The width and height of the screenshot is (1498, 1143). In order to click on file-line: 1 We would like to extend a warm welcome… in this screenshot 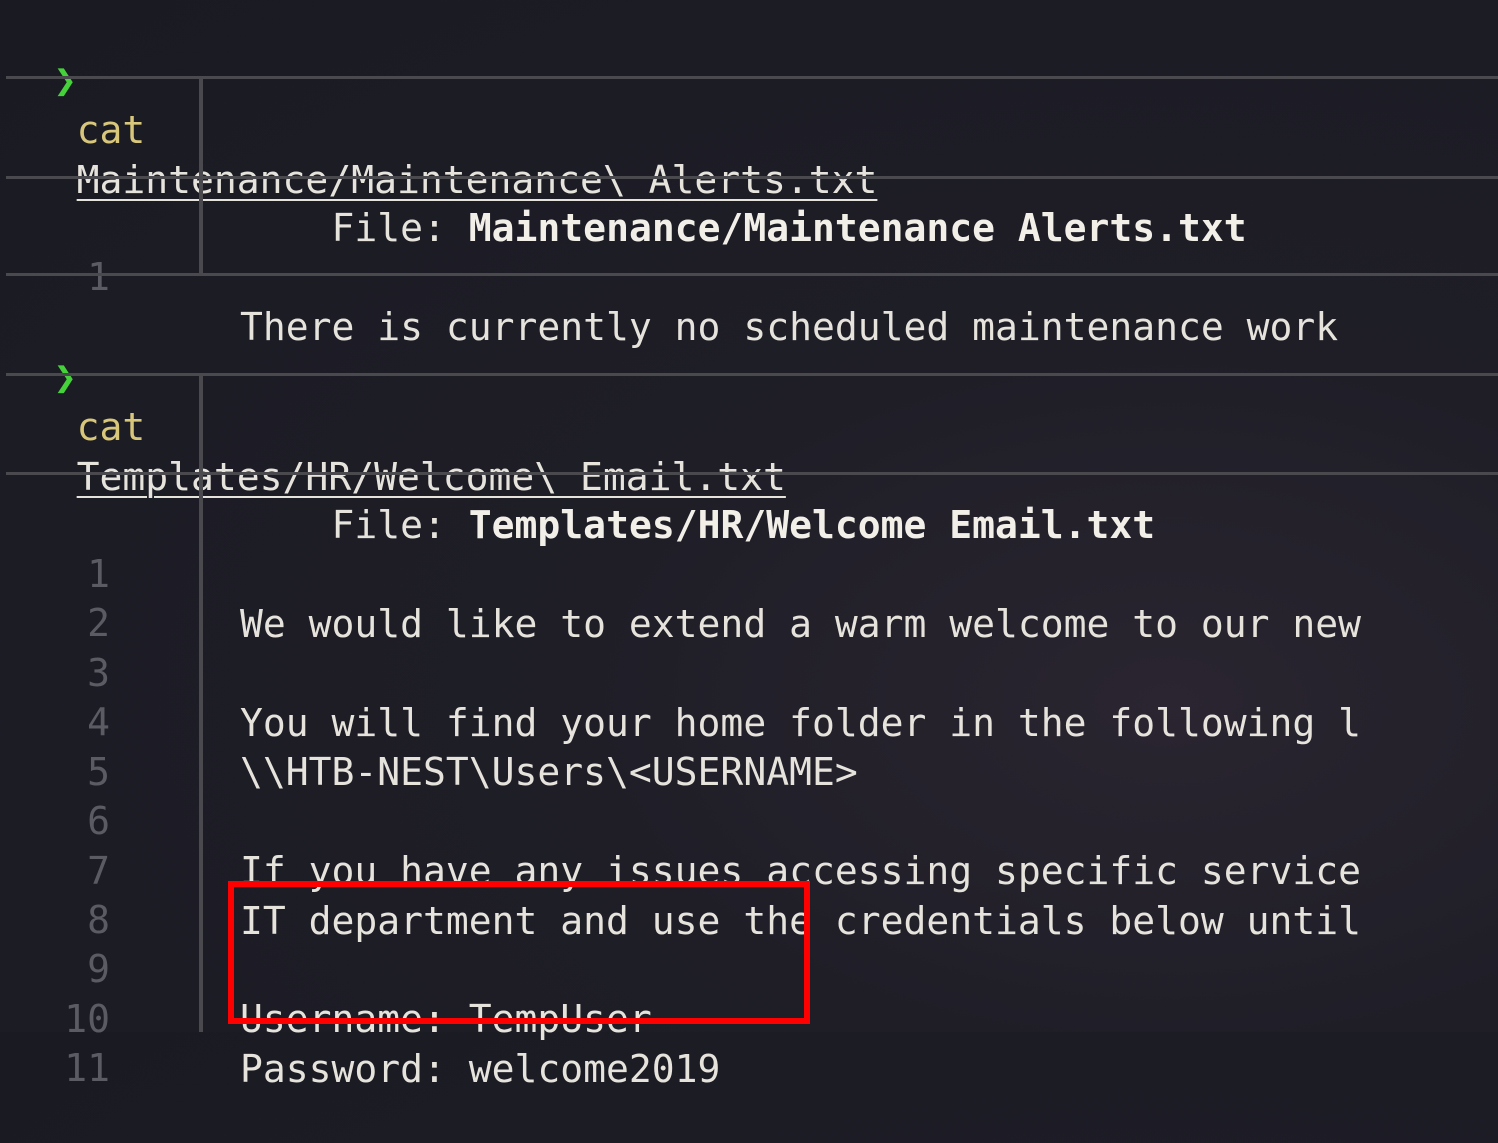, I will do `click(749, 572)`.